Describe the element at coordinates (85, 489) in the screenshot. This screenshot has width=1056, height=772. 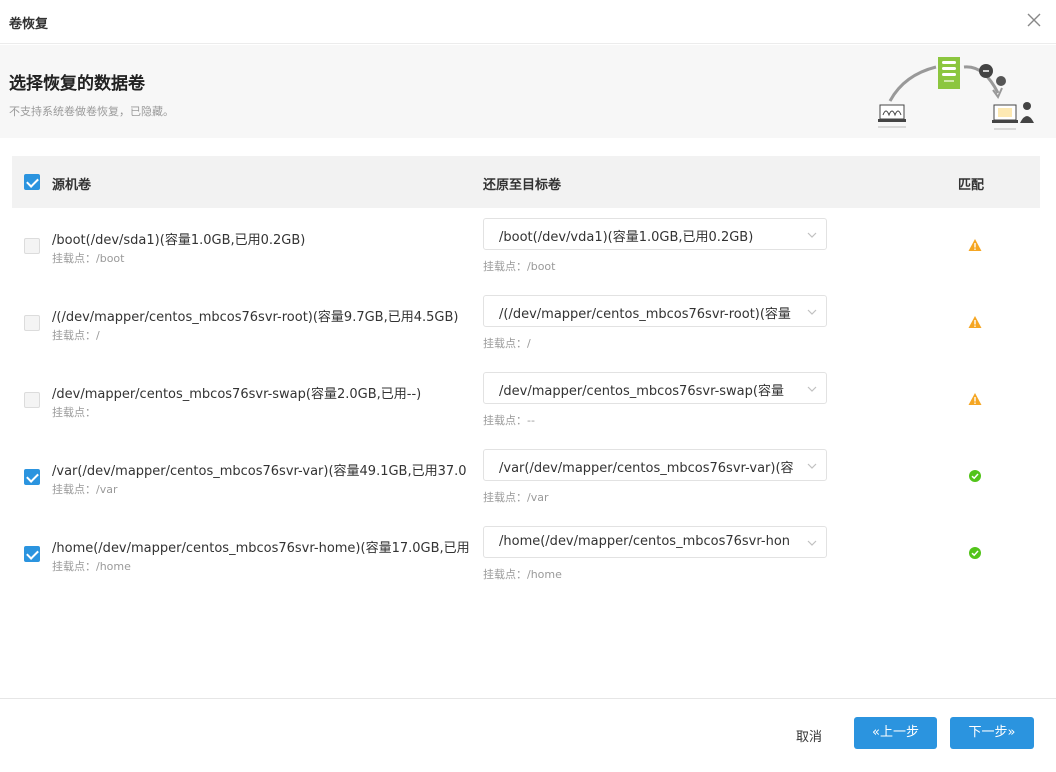
I see `source-mount-point: 挂载点：/var` at that location.